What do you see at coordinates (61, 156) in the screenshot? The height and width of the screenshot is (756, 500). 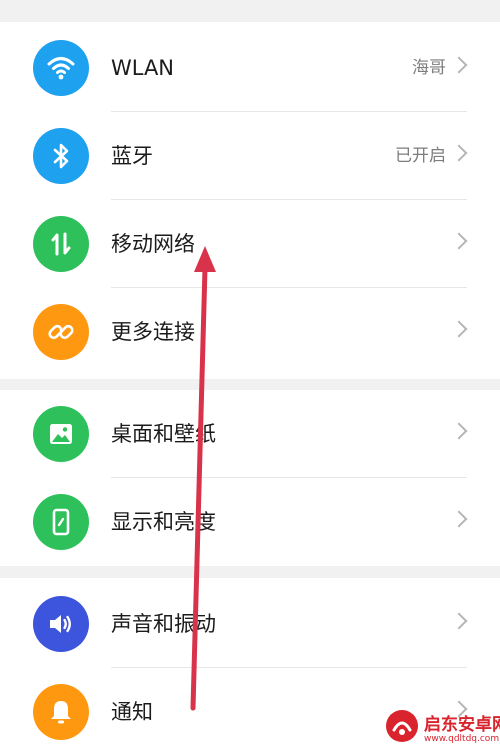 I see `bluetooth-icon` at bounding box center [61, 156].